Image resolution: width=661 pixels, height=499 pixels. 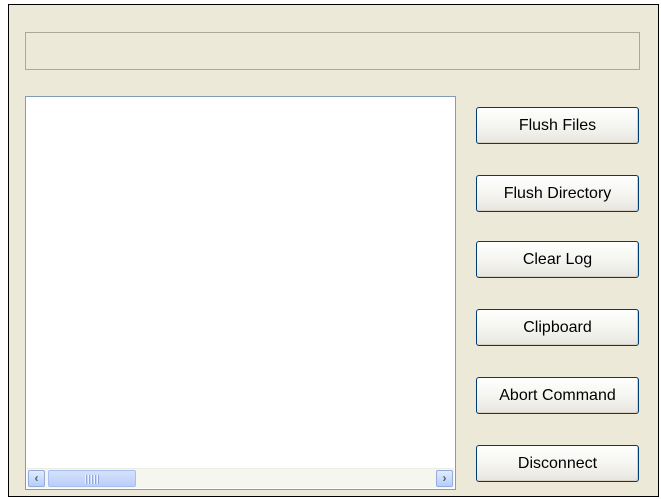 I want to click on clear-log-button: Clear Log, so click(x=557, y=259).